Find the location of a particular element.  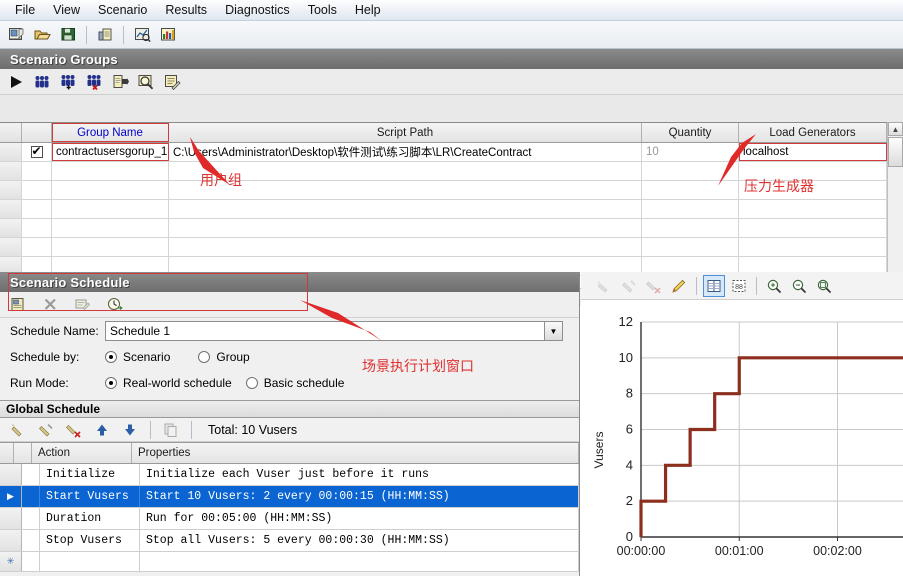

cell-action: Duration is located at coordinates (90, 518).